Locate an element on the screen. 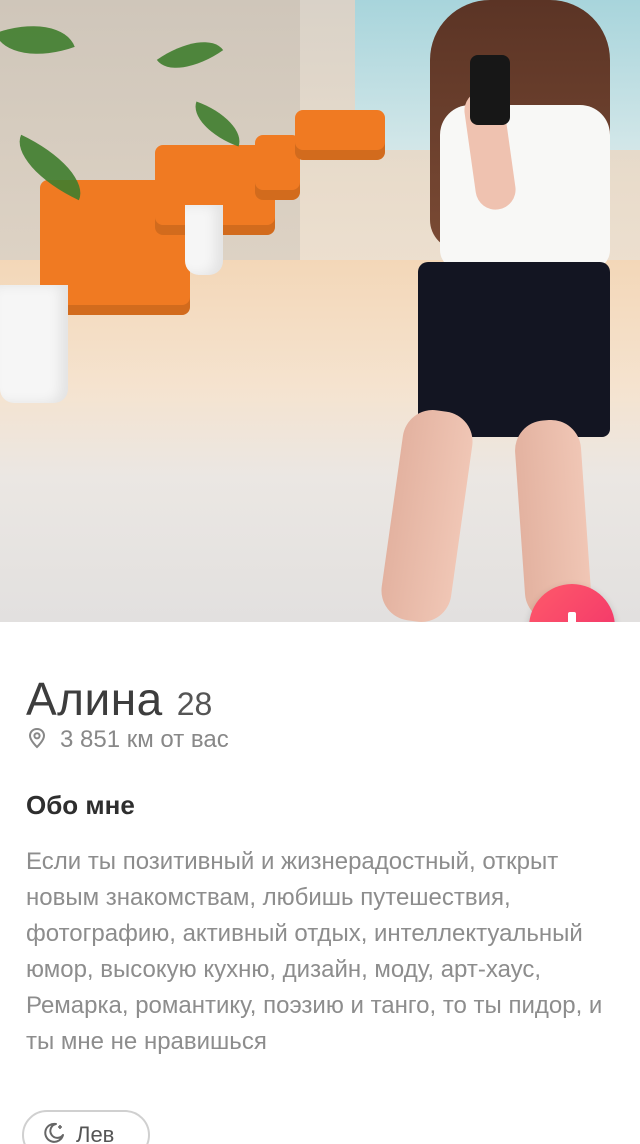 The height and width of the screenshot is (1144, 640). name-row: Алина 28 is located at coordinates (119, 699).